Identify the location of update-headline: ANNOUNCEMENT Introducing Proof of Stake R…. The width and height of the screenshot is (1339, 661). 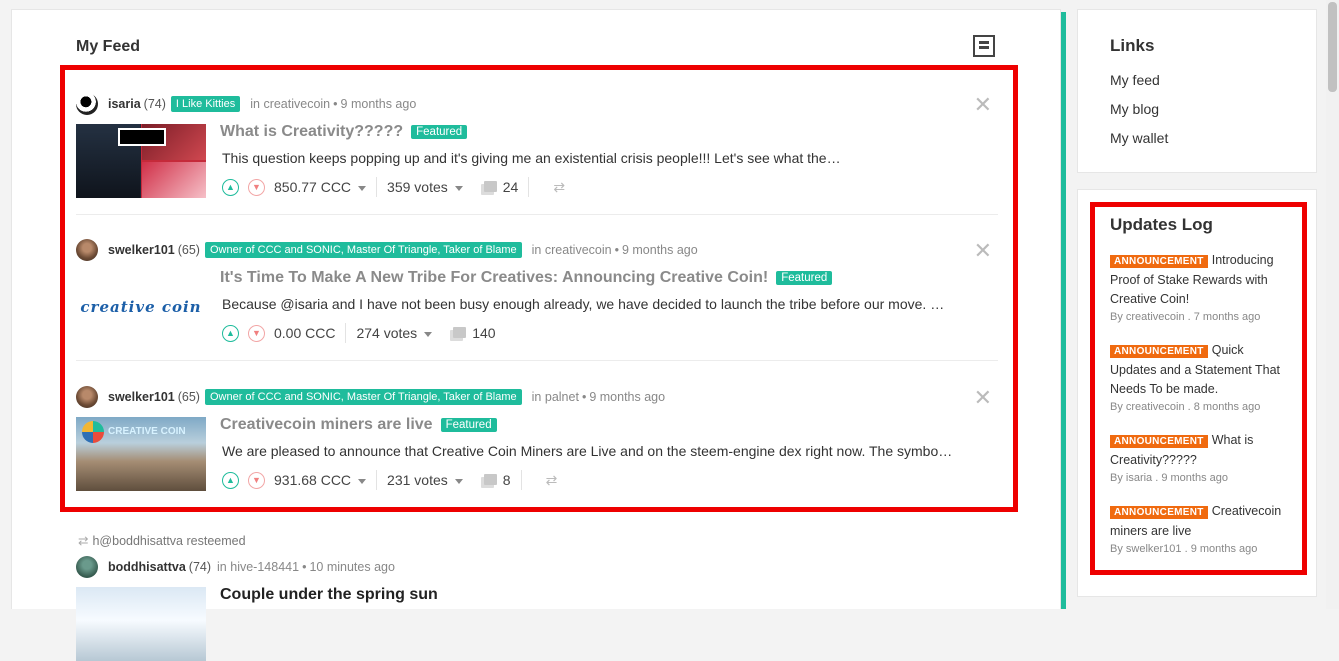
(1199, 280).